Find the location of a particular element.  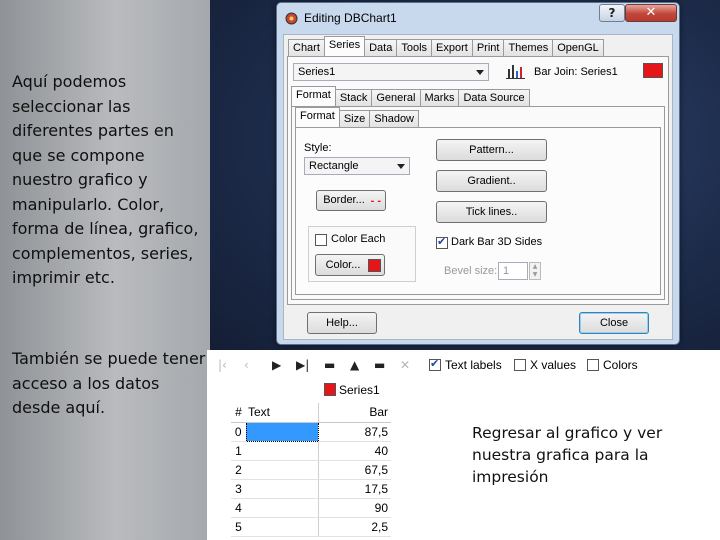

colors-checkbox is located at coordinates (593, 365).